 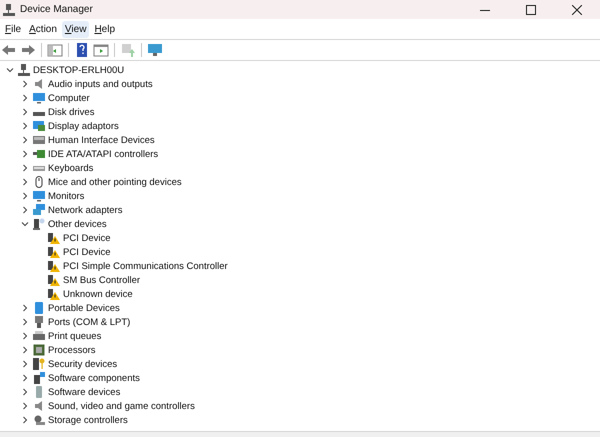 What do you see at coordinates (39, 420) in the screenshot?
I see `storage-controller-icon` at bounding box center [39, 420].